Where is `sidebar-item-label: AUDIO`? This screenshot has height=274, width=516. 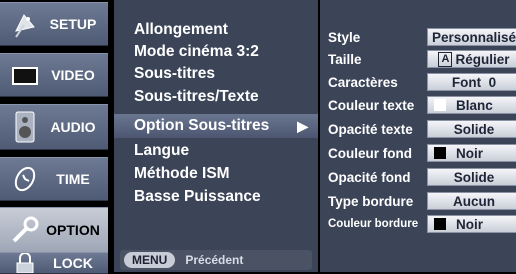 sidebar-item-label: AUDIO is located at coordinates (73, 127).